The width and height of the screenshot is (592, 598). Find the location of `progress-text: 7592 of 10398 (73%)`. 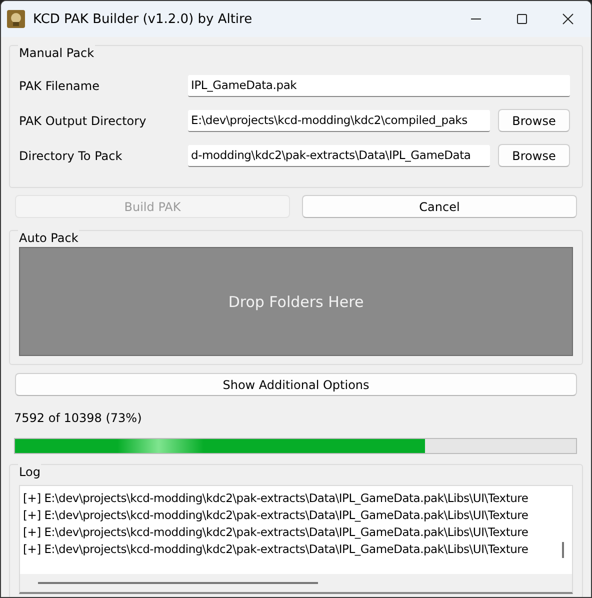

progress-text: 7592 of 10398 (73%) is located at coordinates (78, 418).